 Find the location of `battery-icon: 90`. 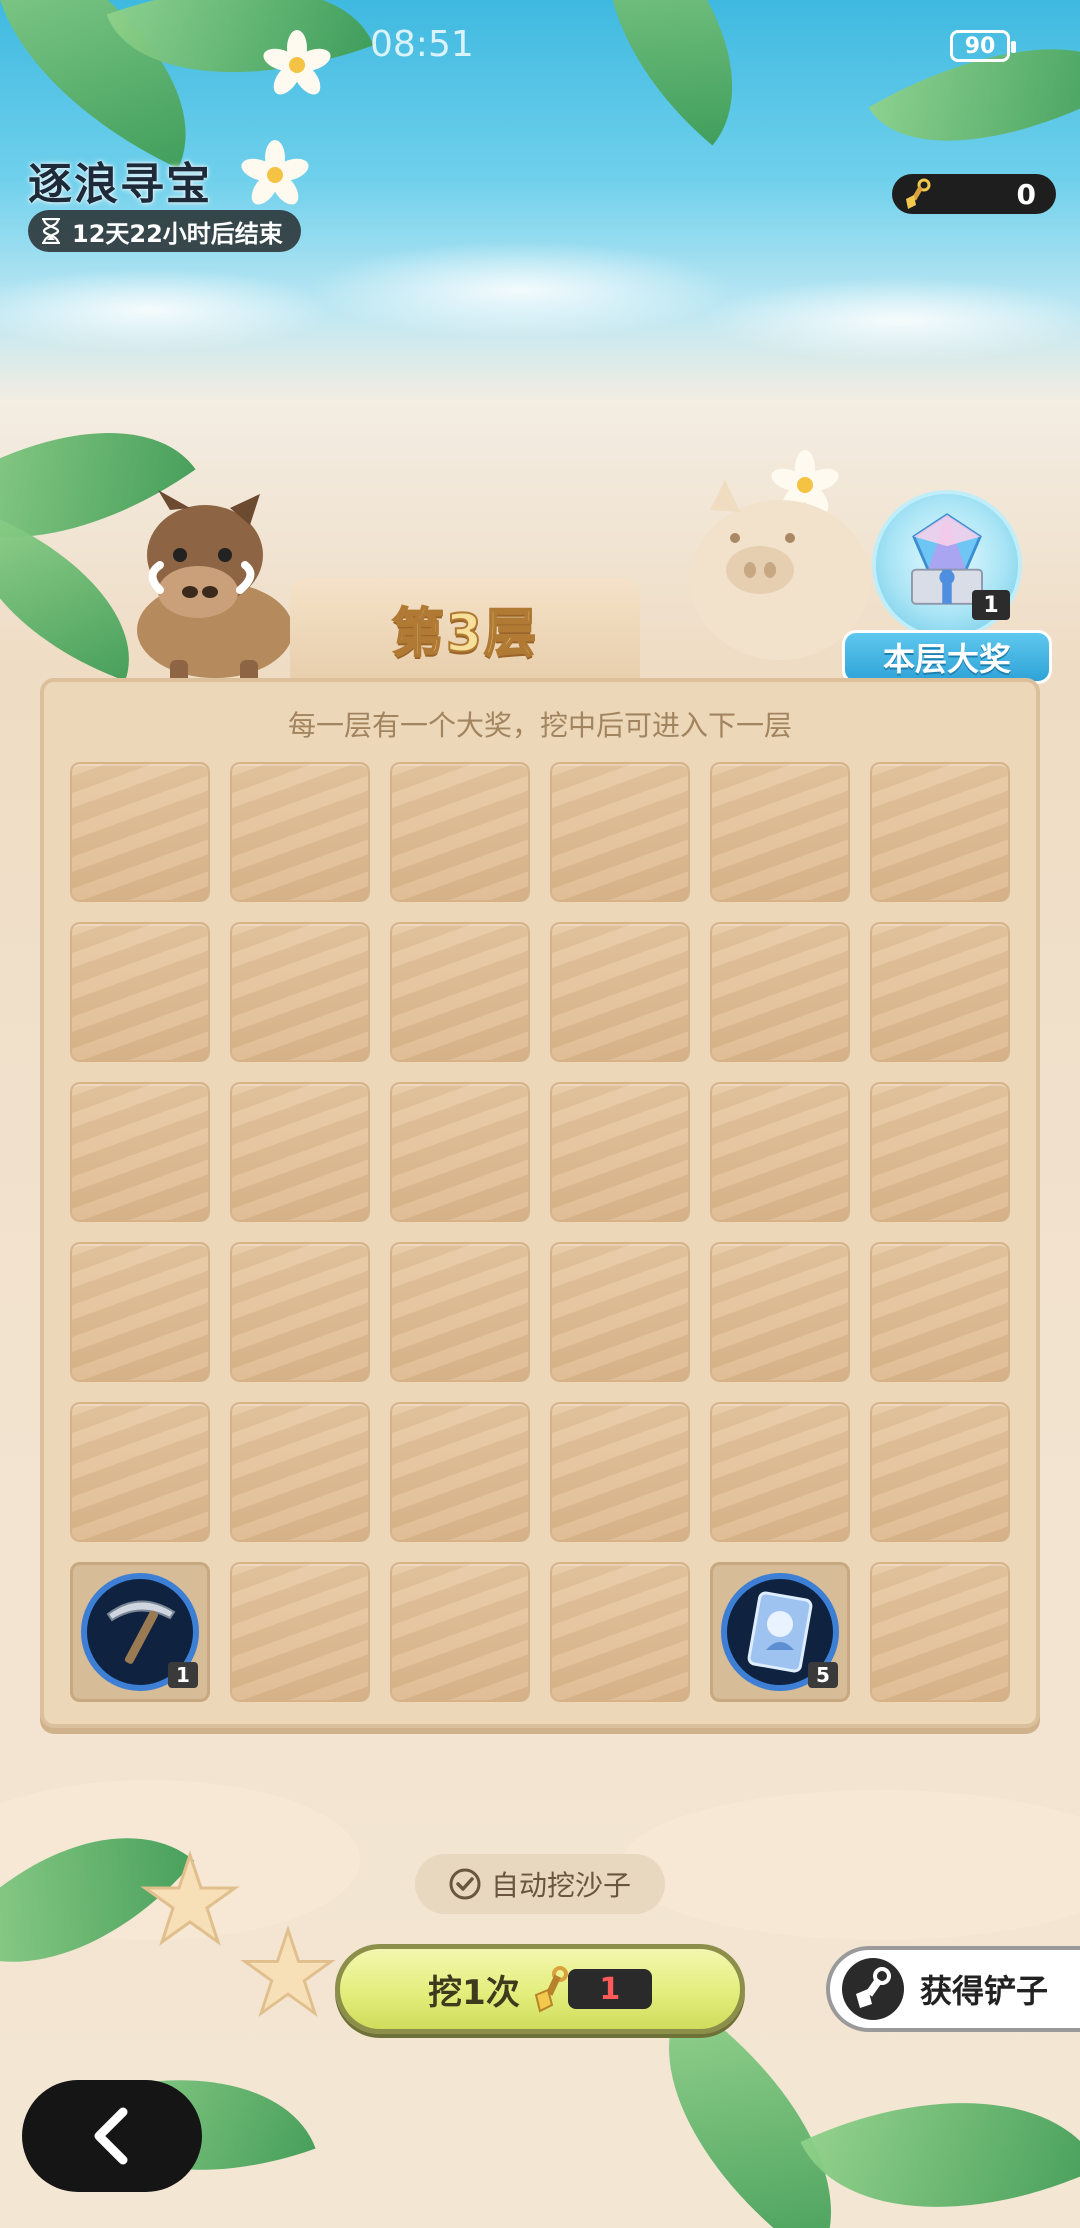

battery-icon: 90 is located at coordinates (983, 46).